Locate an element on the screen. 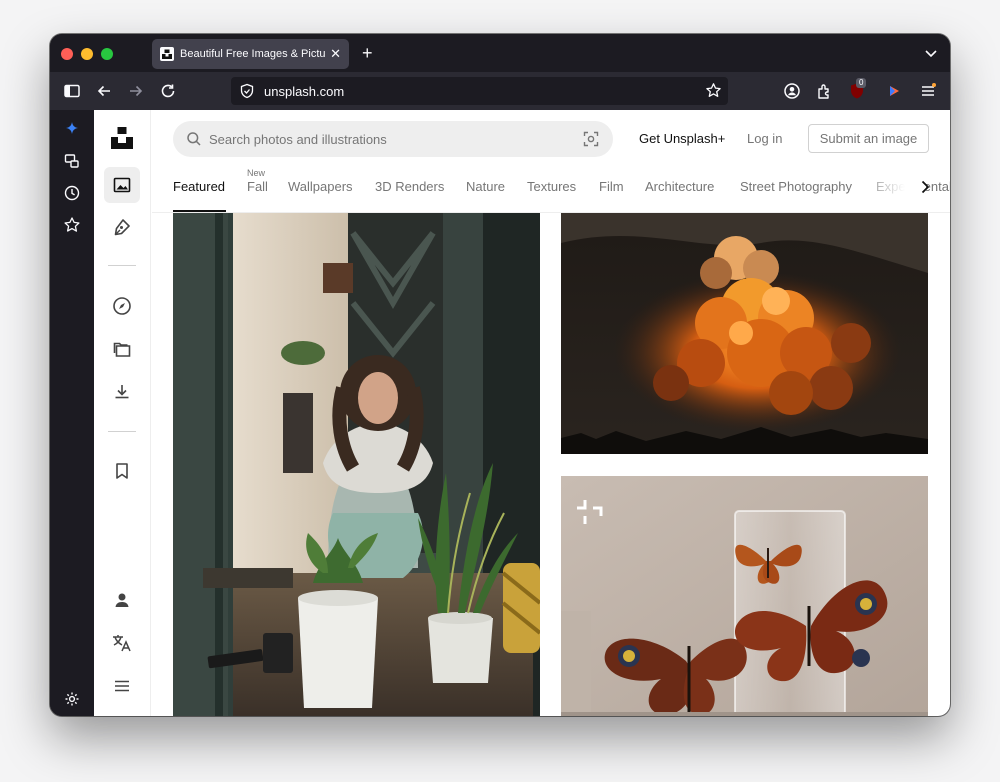  image-icon is located at coordinates (122, 185).